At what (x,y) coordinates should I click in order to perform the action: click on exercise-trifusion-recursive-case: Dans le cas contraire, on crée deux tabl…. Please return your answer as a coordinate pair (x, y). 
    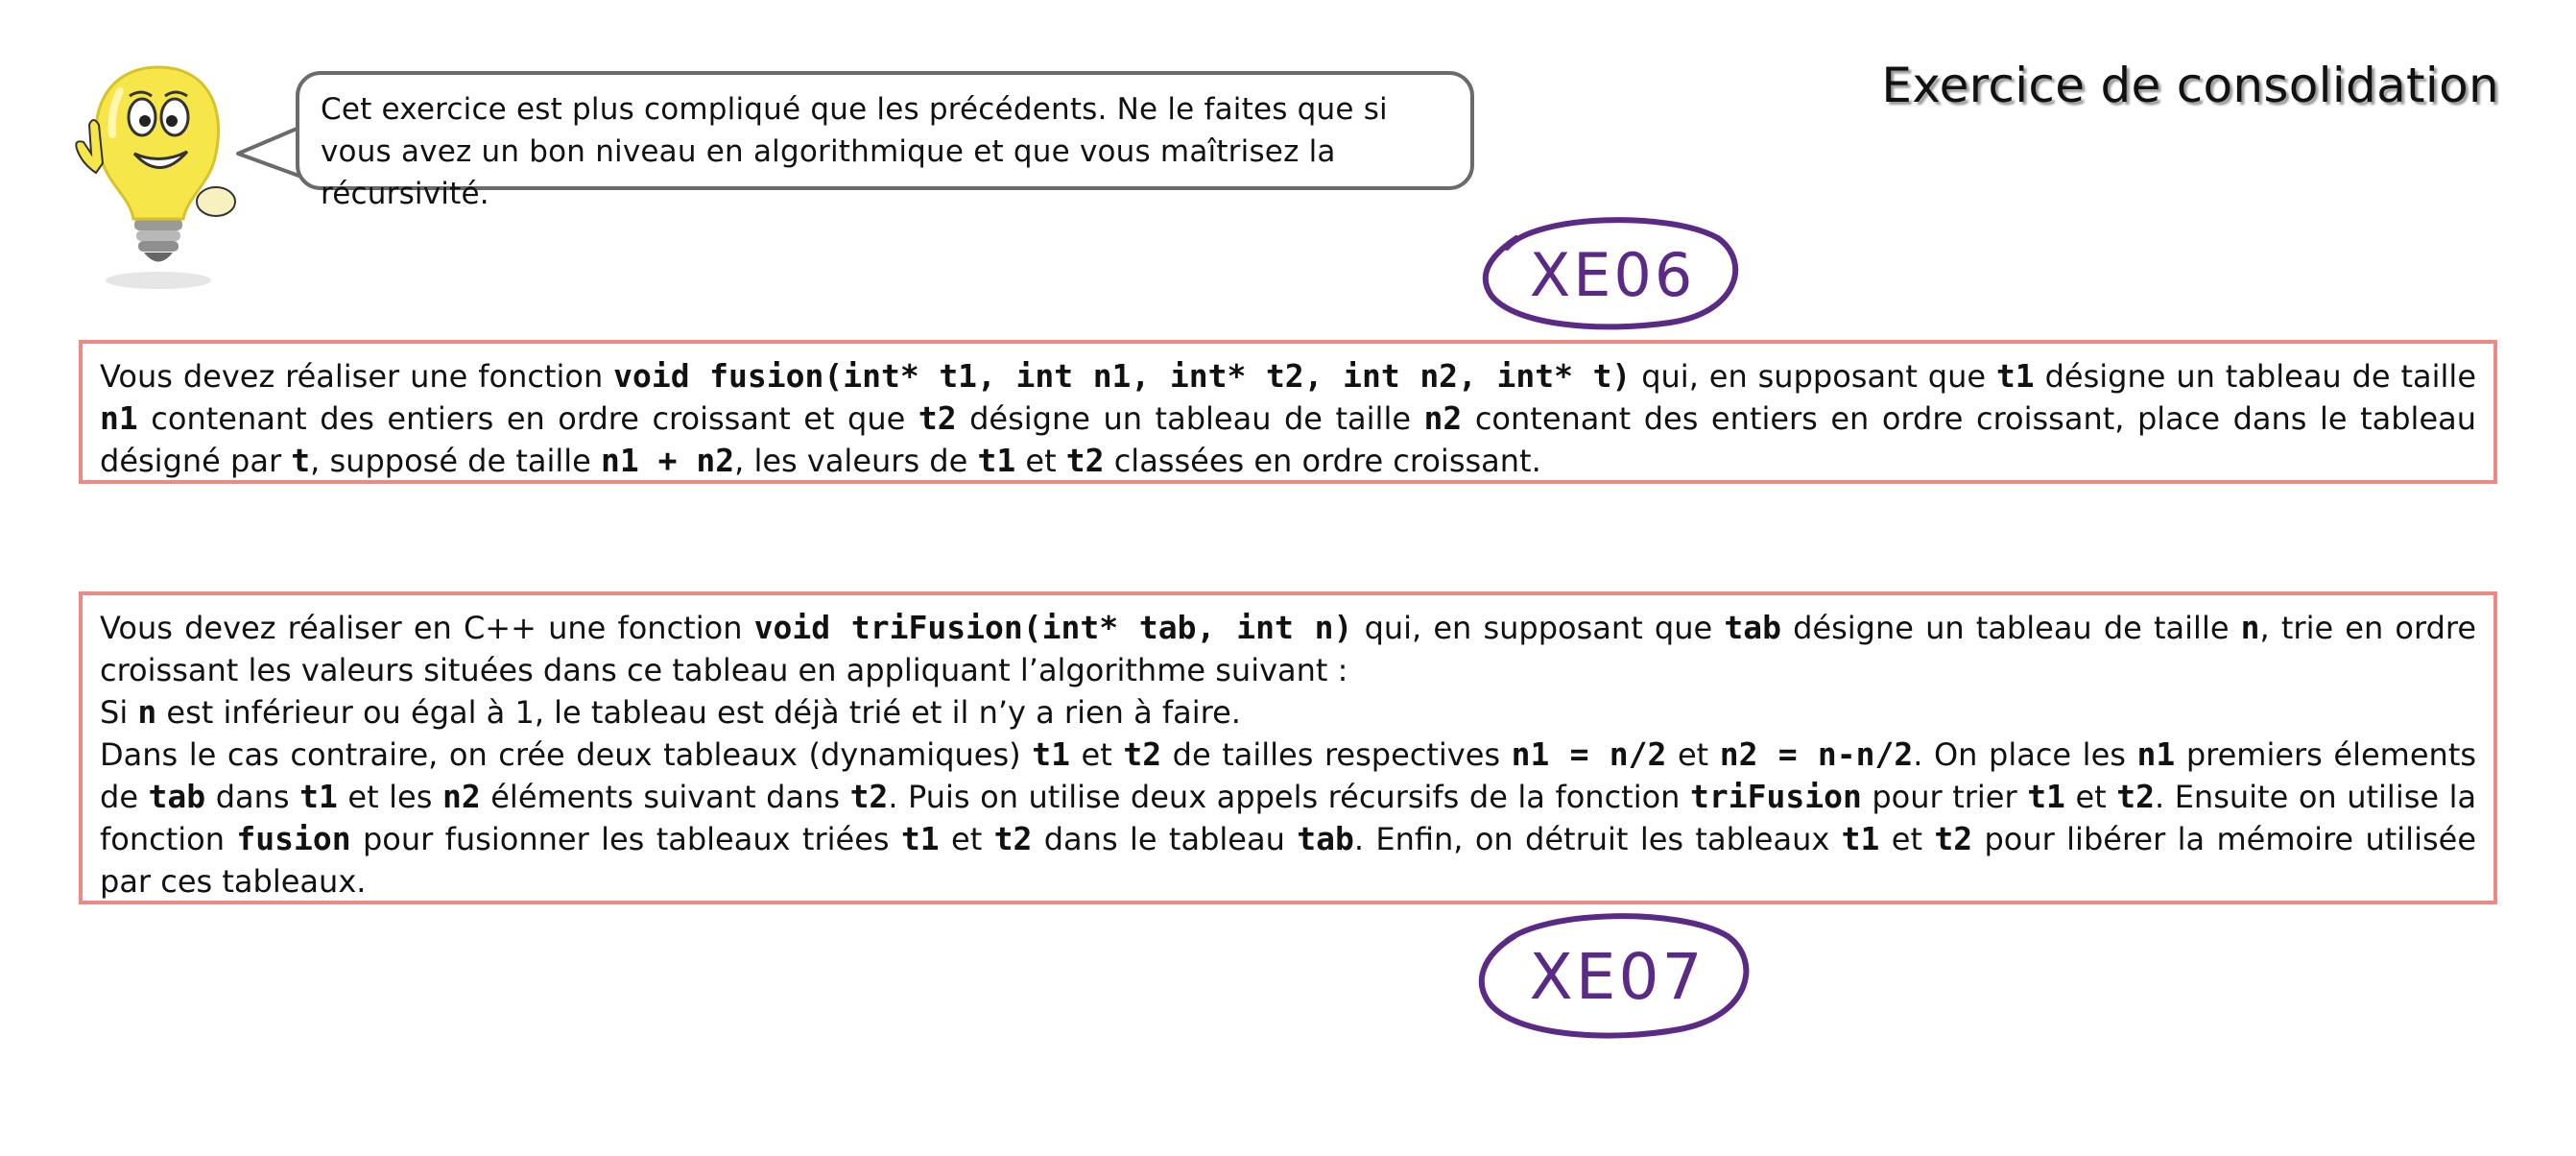
    Looking at the image, I should click on (1288, 817).